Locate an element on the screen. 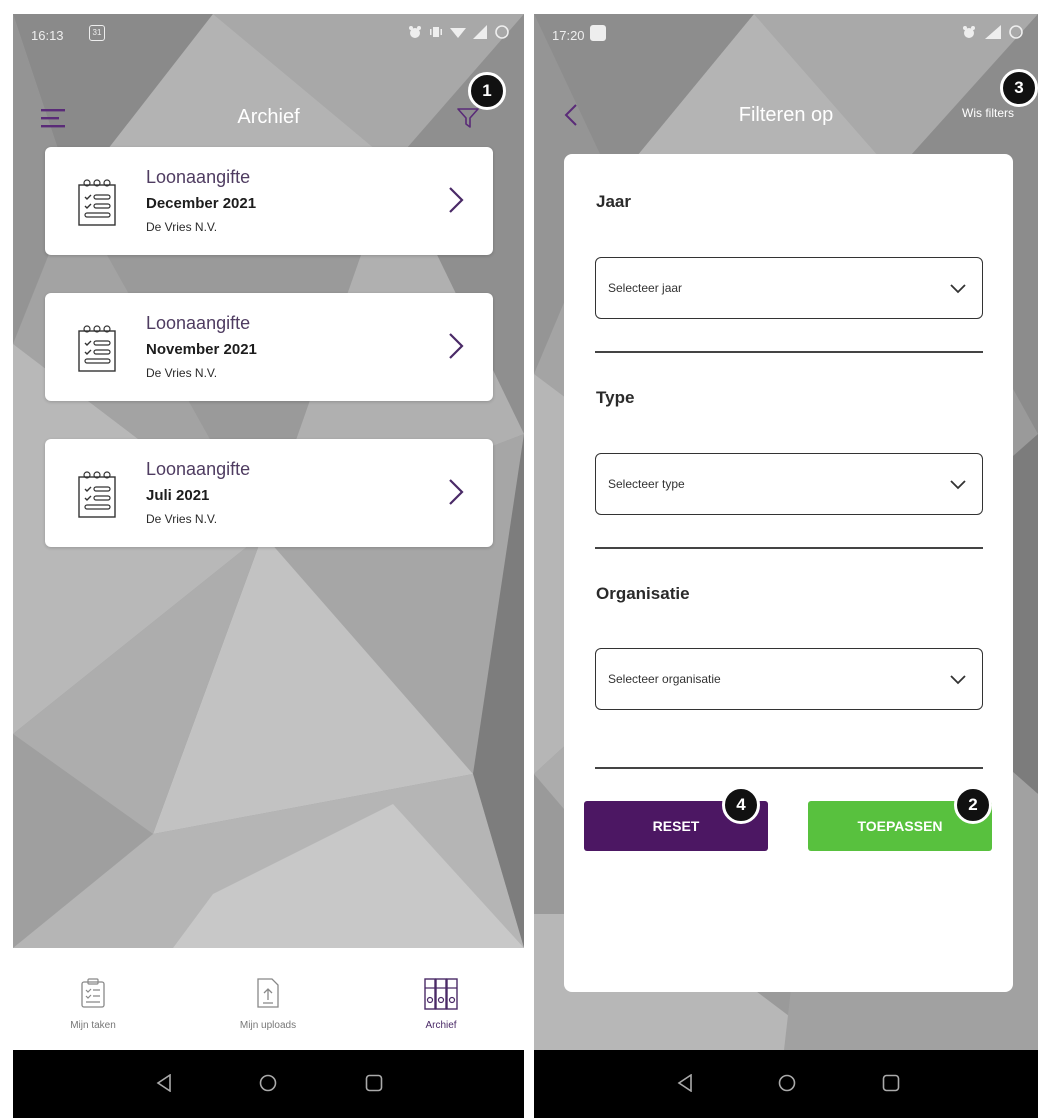  type-label: Type is located at coordinates (615, 397).